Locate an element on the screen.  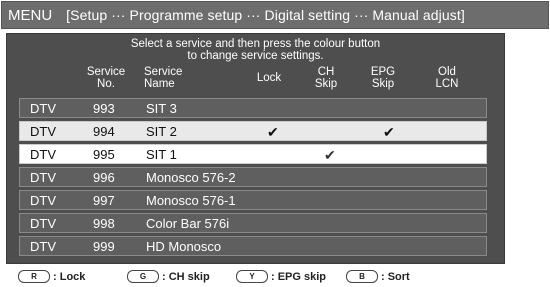
green-key-ch-skip: G : CH skip is located at coordinates (168, 276).